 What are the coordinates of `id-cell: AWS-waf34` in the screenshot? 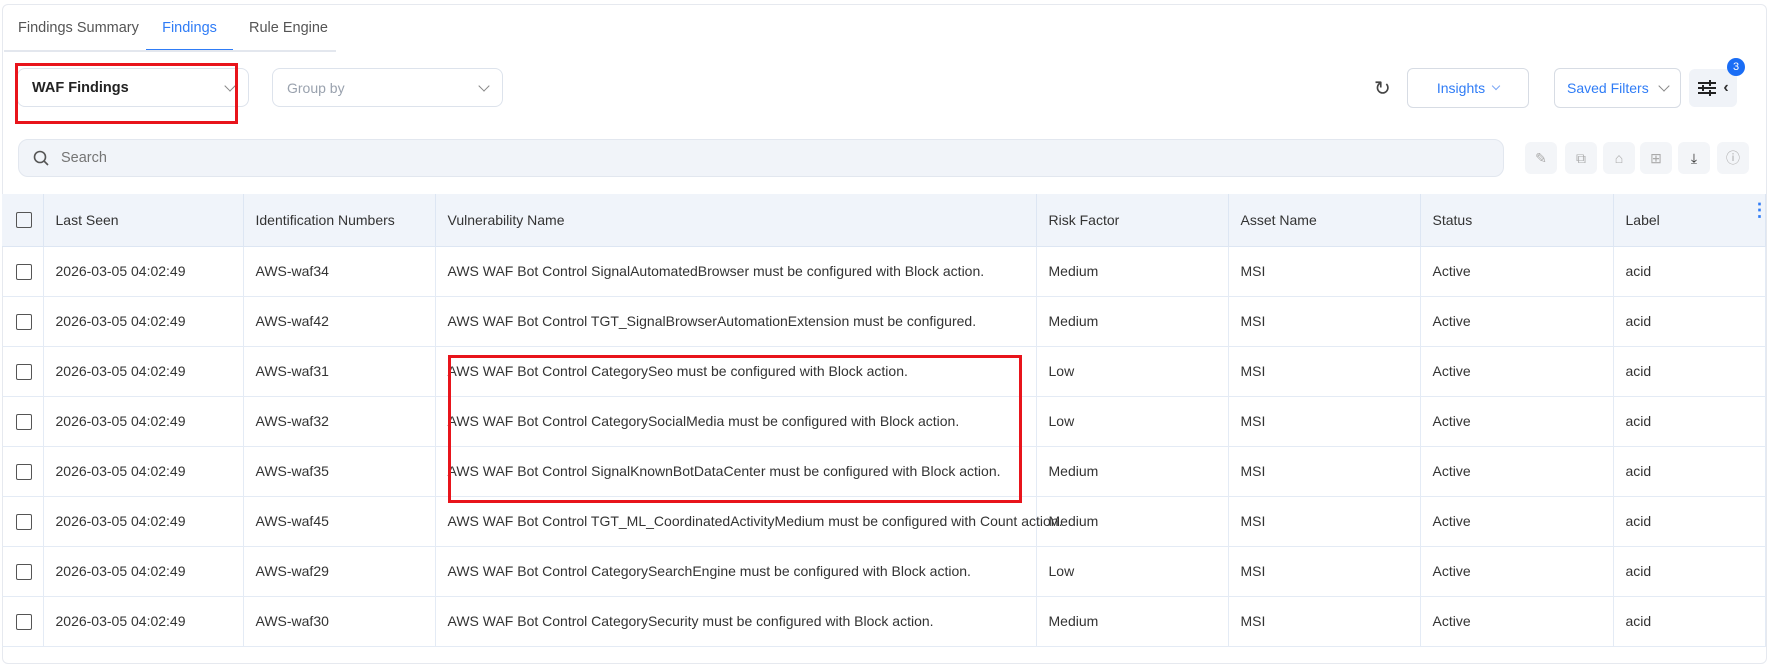 It's located at (339, 271).